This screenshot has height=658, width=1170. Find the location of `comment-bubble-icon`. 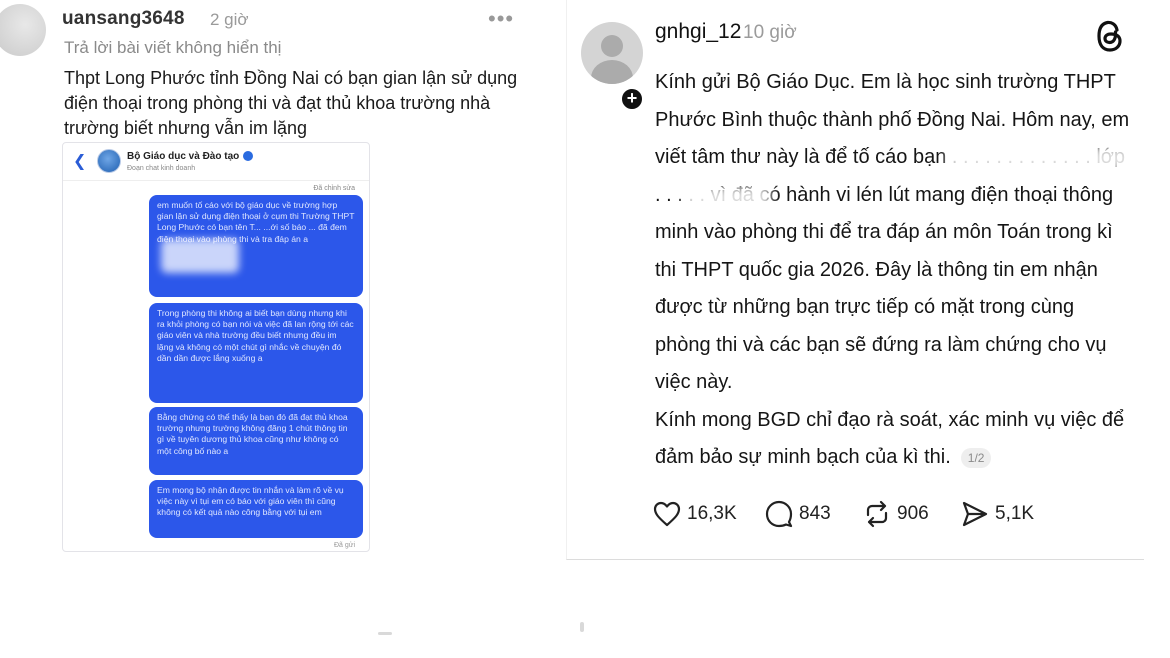

comment-bubble-icon is located at coordinates (779, 514).